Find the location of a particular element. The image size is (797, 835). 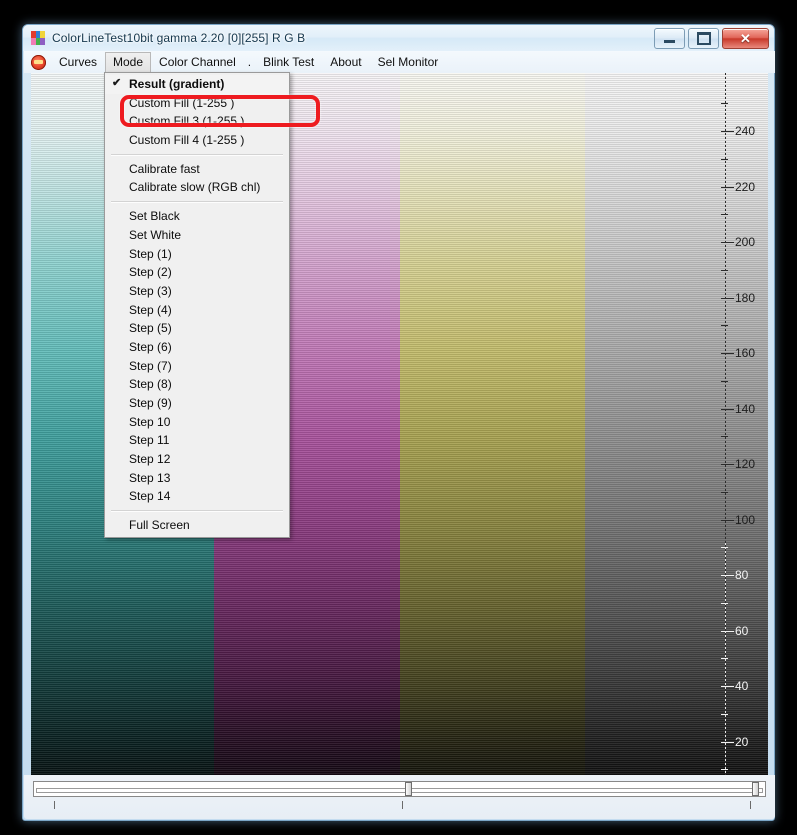

ruler-label: 220 is located at coordinates (745, 186).